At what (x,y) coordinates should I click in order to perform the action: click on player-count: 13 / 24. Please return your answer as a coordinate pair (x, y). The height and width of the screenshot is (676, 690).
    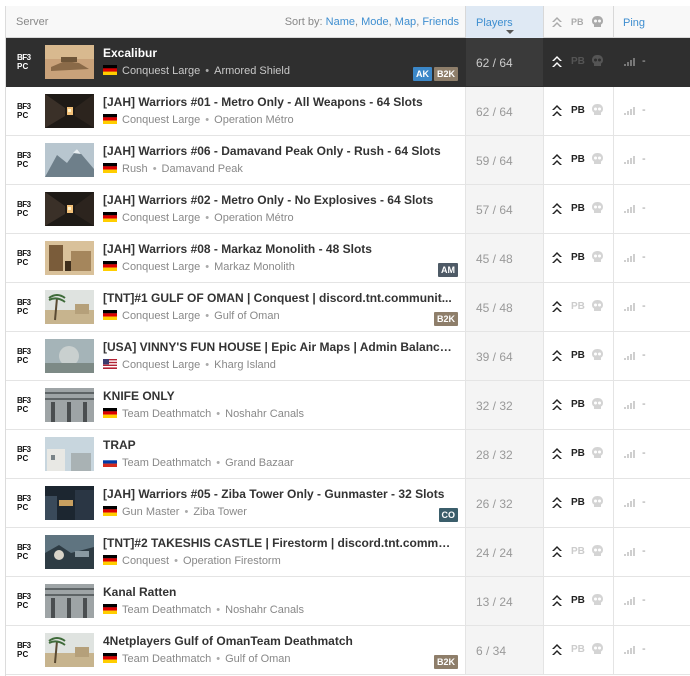
    Looking at the image, I should click on (494, 602).